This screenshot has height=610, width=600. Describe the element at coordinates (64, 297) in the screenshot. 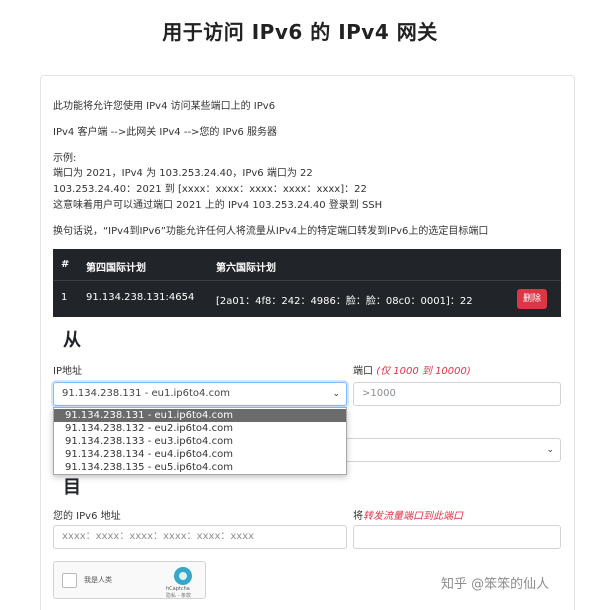

I see `row-num: 1` at that location.